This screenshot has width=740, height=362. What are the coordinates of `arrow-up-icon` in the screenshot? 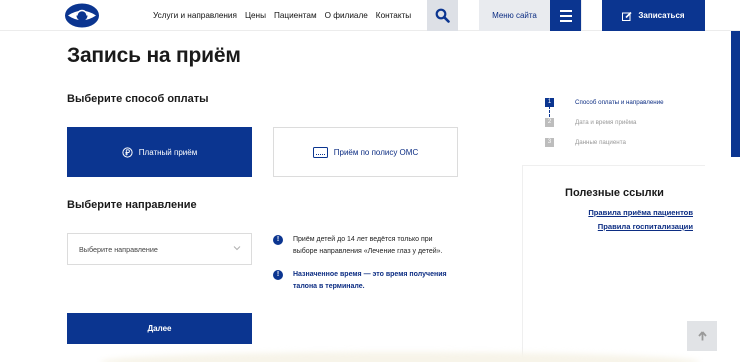 It's located at (702, 336).